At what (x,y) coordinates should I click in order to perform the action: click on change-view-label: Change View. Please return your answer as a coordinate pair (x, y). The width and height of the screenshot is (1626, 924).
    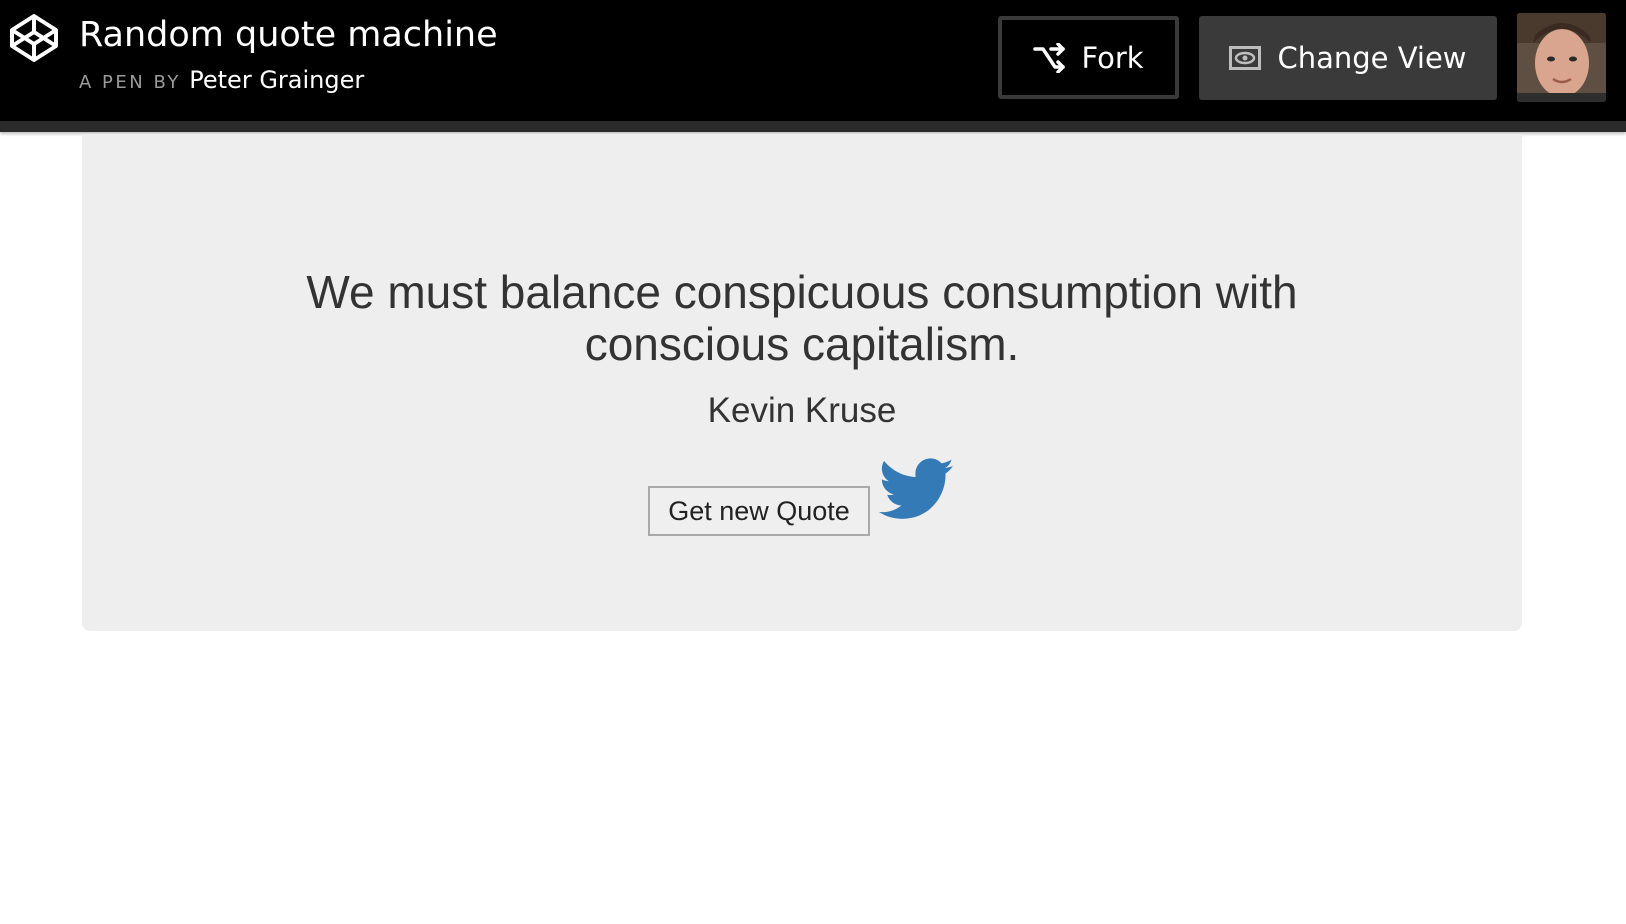
    Looking at the image, I should click on (1372, 58).